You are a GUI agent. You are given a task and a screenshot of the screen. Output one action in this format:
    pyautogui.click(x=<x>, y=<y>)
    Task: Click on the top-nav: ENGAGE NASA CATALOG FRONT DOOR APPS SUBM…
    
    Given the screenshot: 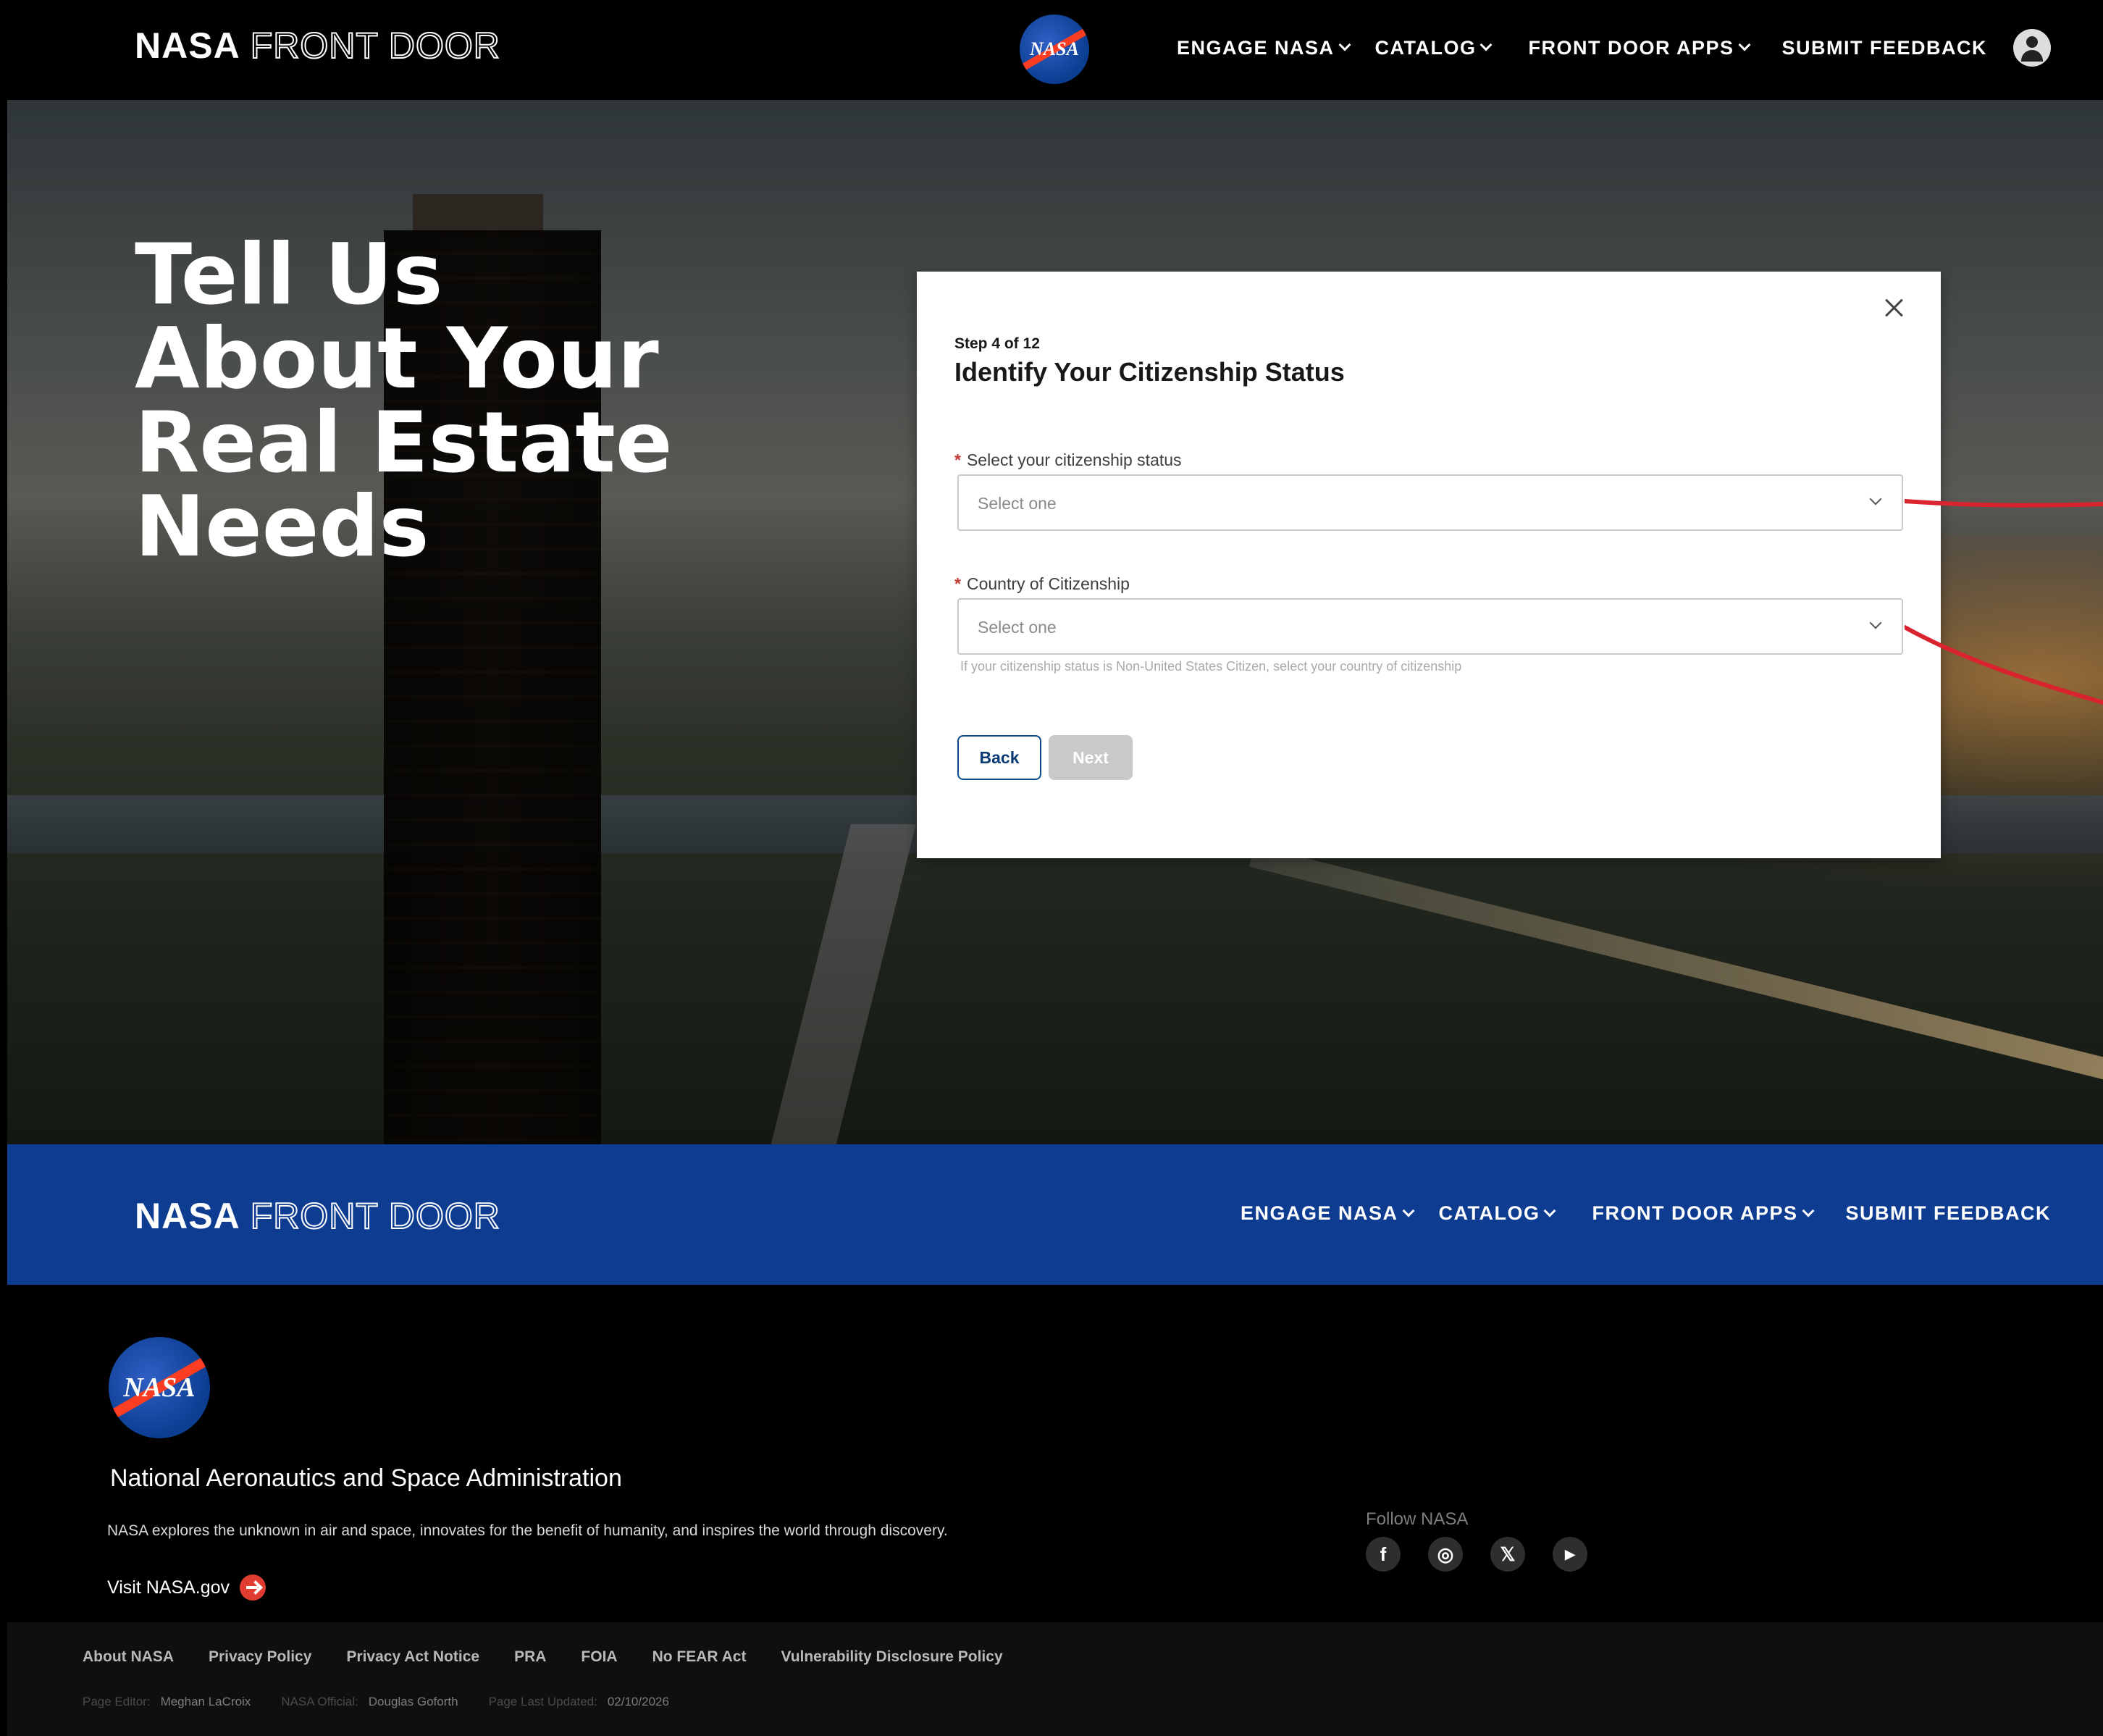 What is the action you would take?
    pyautogui.click(x=1614, y=48)
    